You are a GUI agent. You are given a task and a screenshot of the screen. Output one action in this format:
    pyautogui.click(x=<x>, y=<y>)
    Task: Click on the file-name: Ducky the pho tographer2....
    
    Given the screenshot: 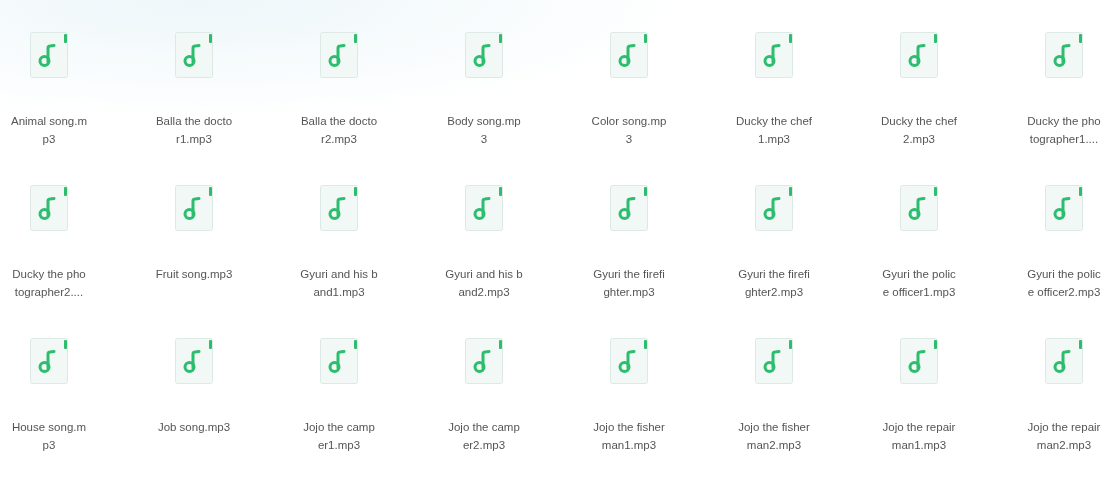 What is the action you would take?
    pyautogui.click(x=49, y=283)
    